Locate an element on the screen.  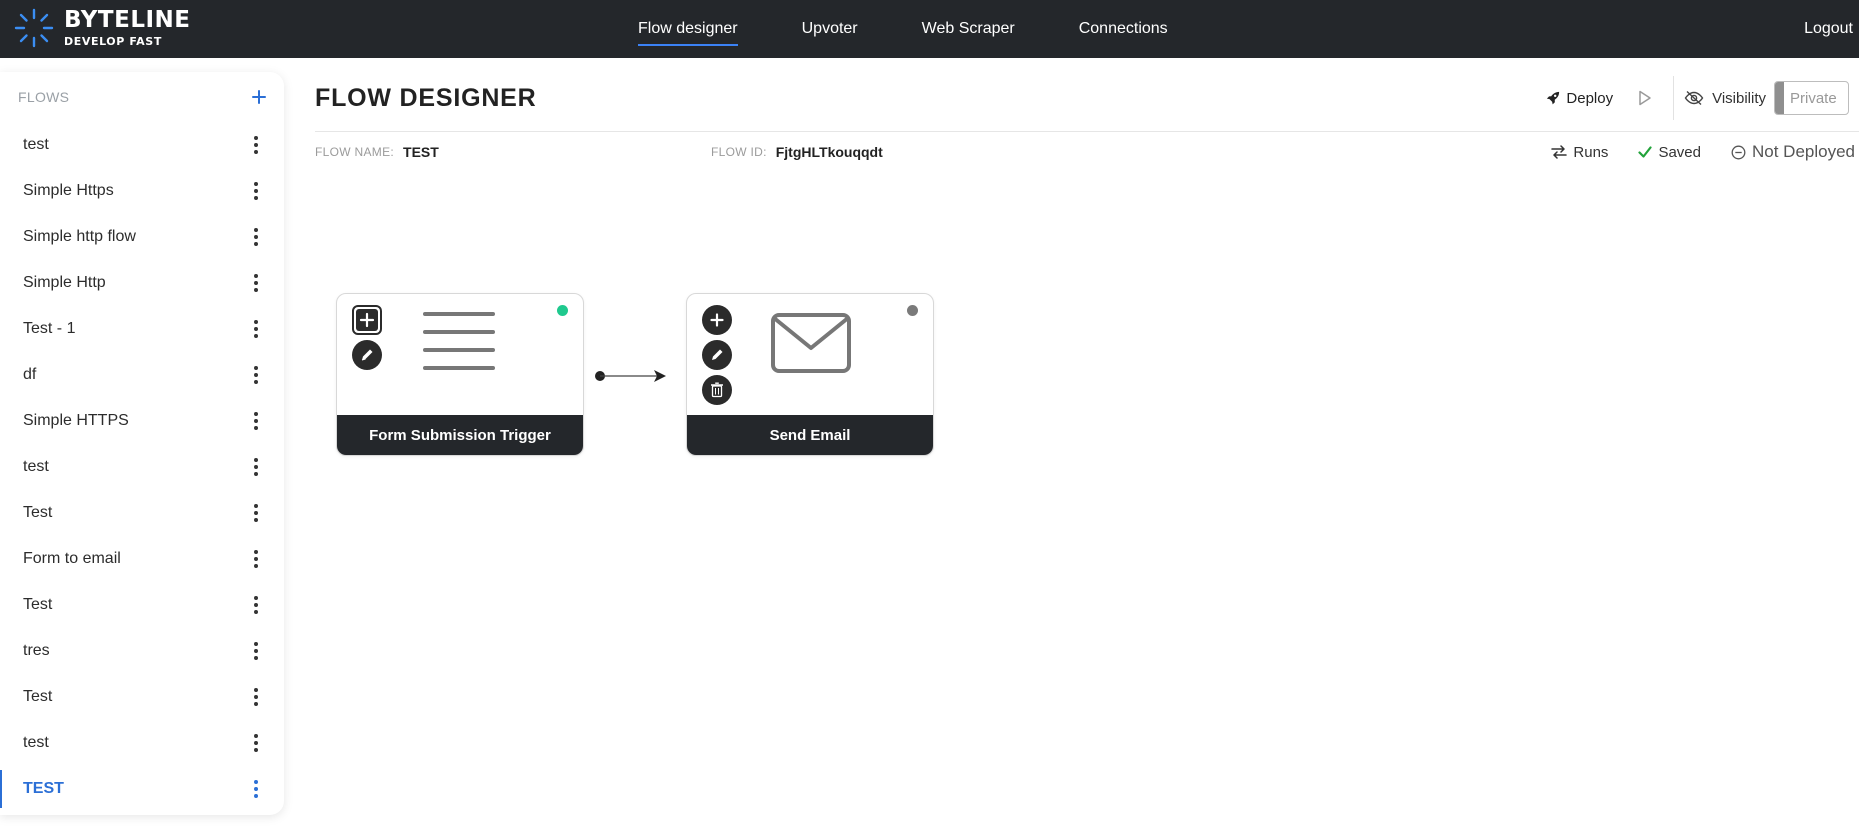
nav-web-scraper: Web Scraper is located at coordinates (968, 29).